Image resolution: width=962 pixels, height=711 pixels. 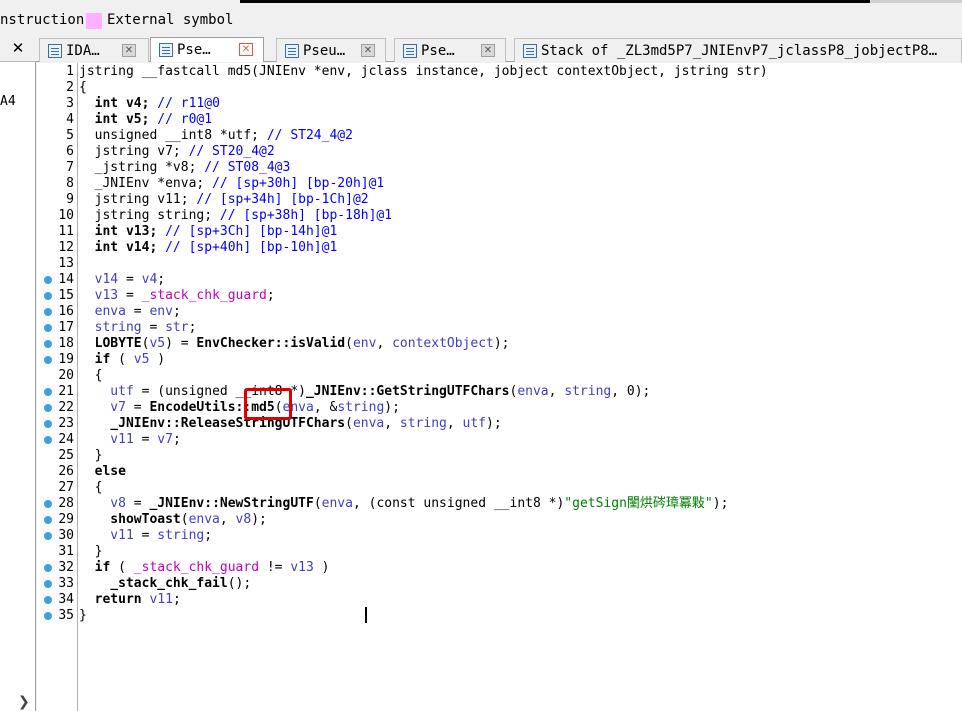 I want to click on code-line: 11 int v13; // [sp+3Ch] [bp-14h]@1, so click(x=499, y=232).